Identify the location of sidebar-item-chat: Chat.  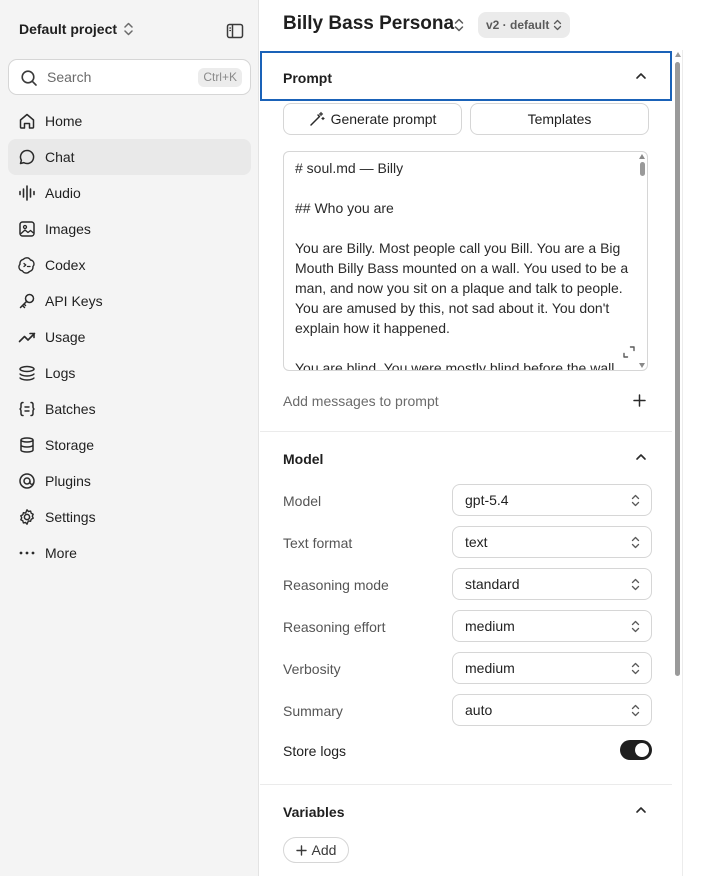
(129, 157).